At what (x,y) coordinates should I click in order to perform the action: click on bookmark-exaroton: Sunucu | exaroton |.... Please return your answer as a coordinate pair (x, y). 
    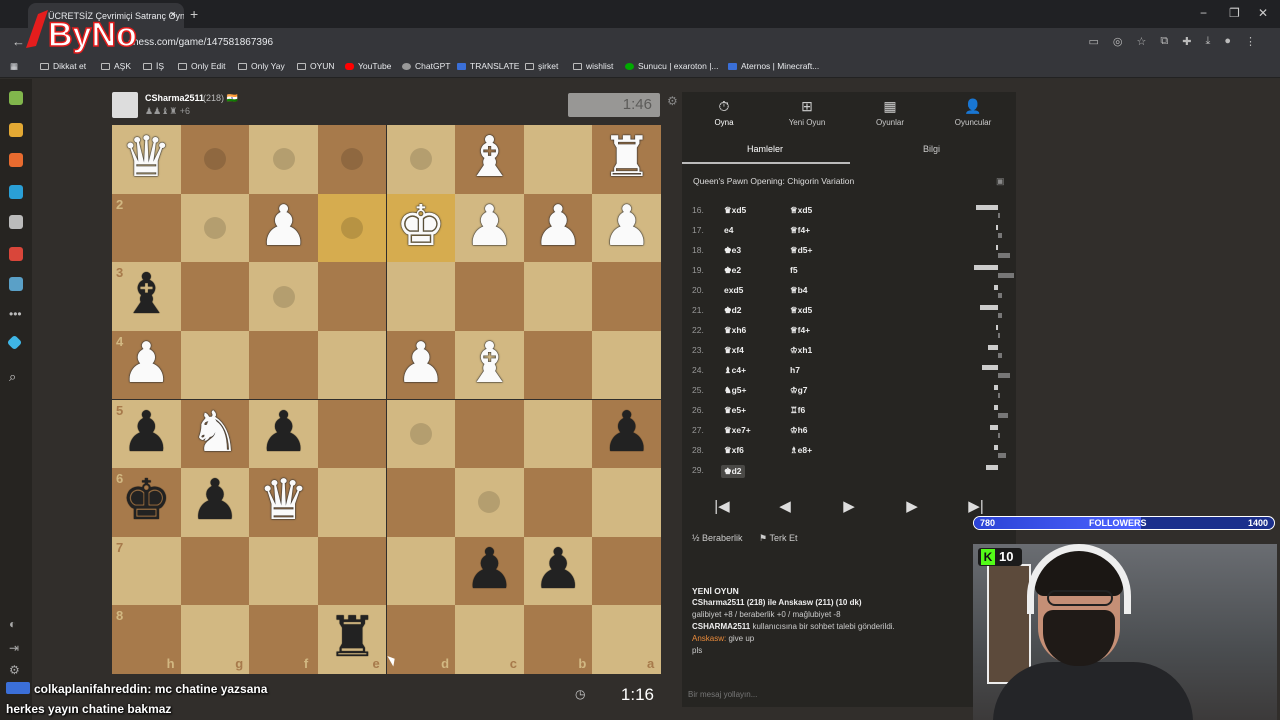
    Looking at the image, I should click on (672, 66).